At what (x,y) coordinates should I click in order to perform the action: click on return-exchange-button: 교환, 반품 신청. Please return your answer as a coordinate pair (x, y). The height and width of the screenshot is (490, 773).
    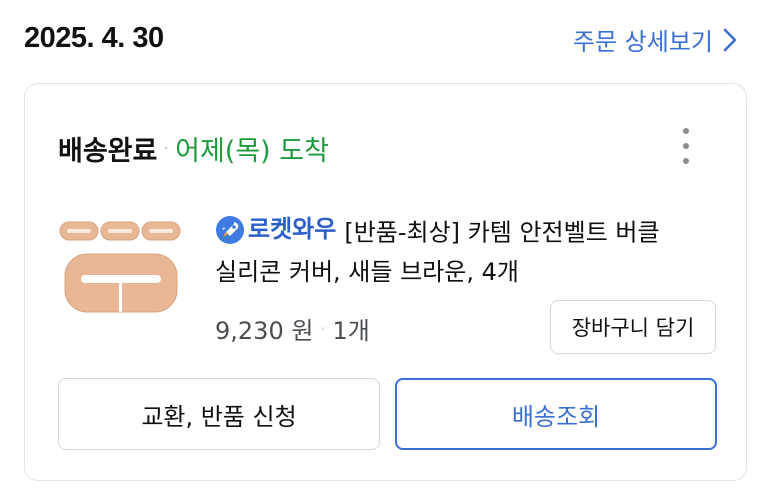
    Looking at the image, I should click on (219, 414).